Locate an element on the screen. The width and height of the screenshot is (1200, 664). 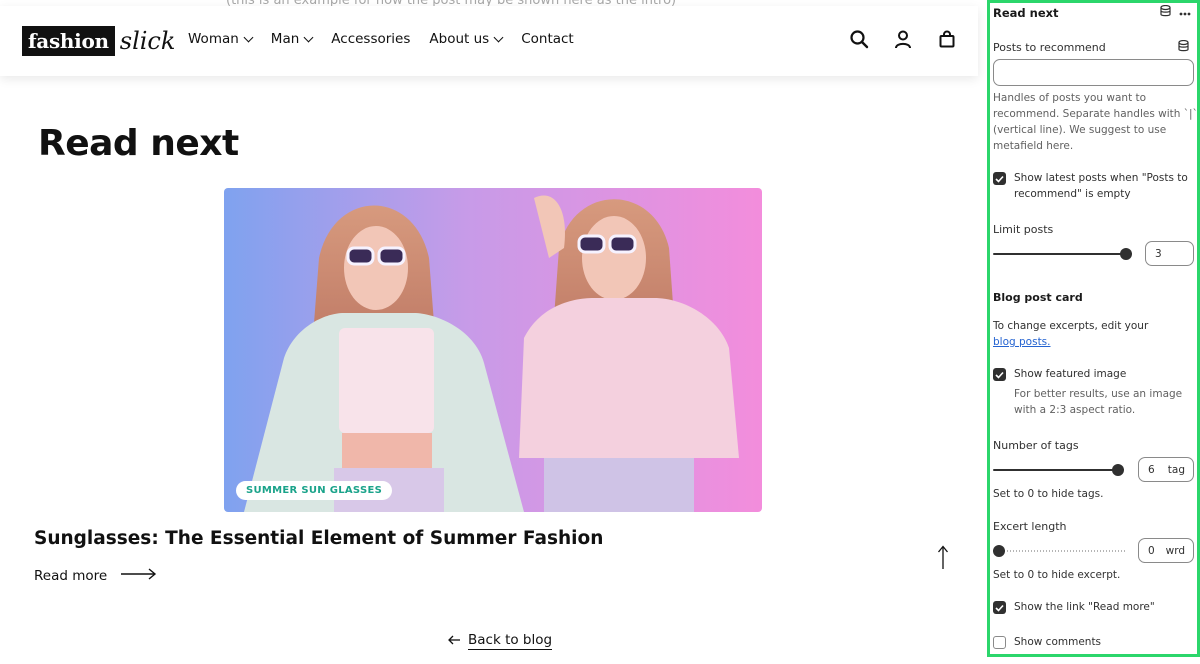
limit-posts-label: Limit posts is located at coordinates (1023, 229).